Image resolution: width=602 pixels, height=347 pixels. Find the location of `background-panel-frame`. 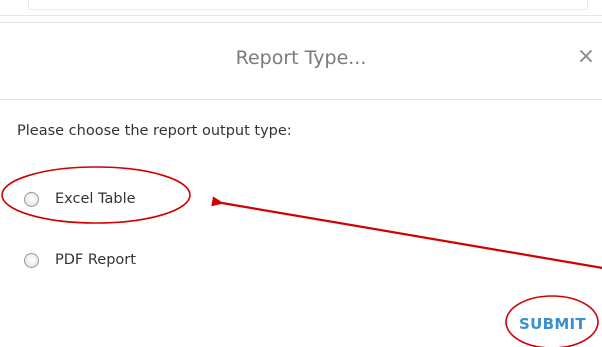

background-panel-frame is located at coordinates (308, 5).